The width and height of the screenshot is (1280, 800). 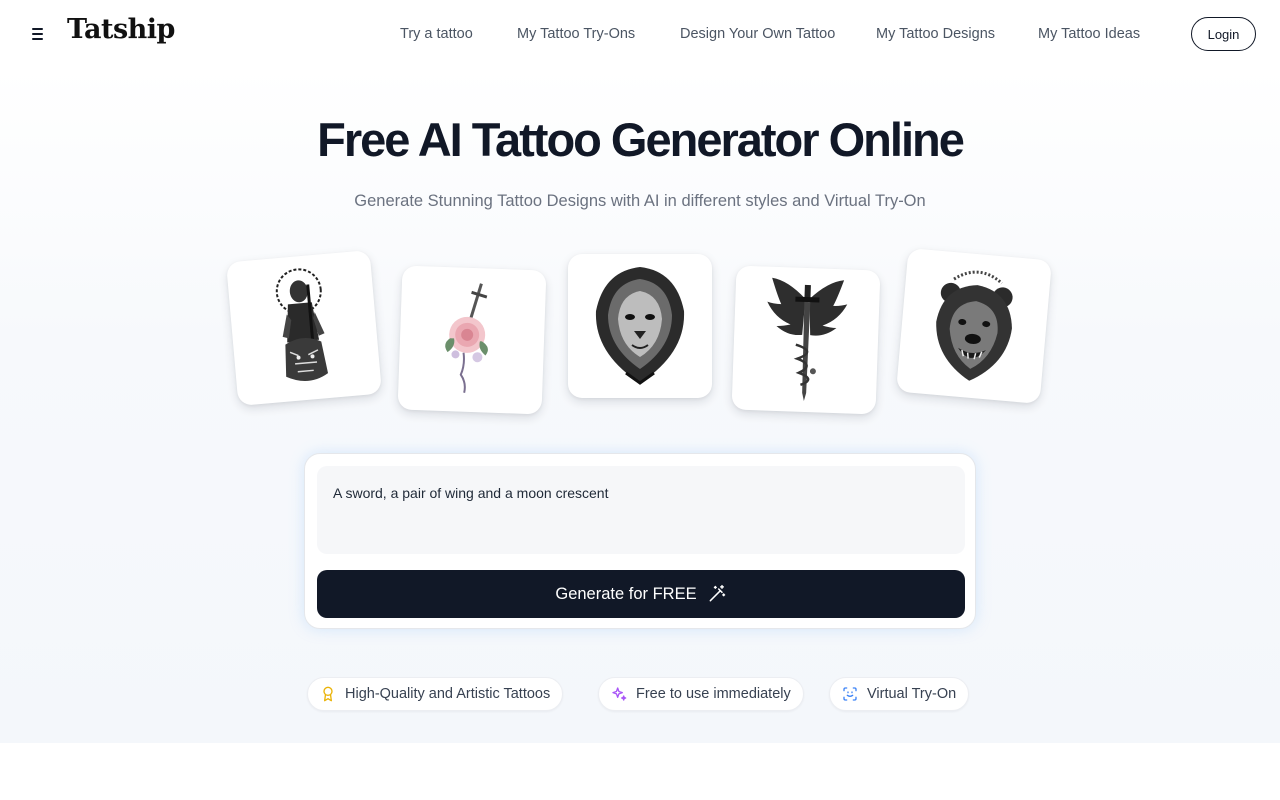 I want to click on knight-tiger-tattoo-image, so click(x=302, y=324).